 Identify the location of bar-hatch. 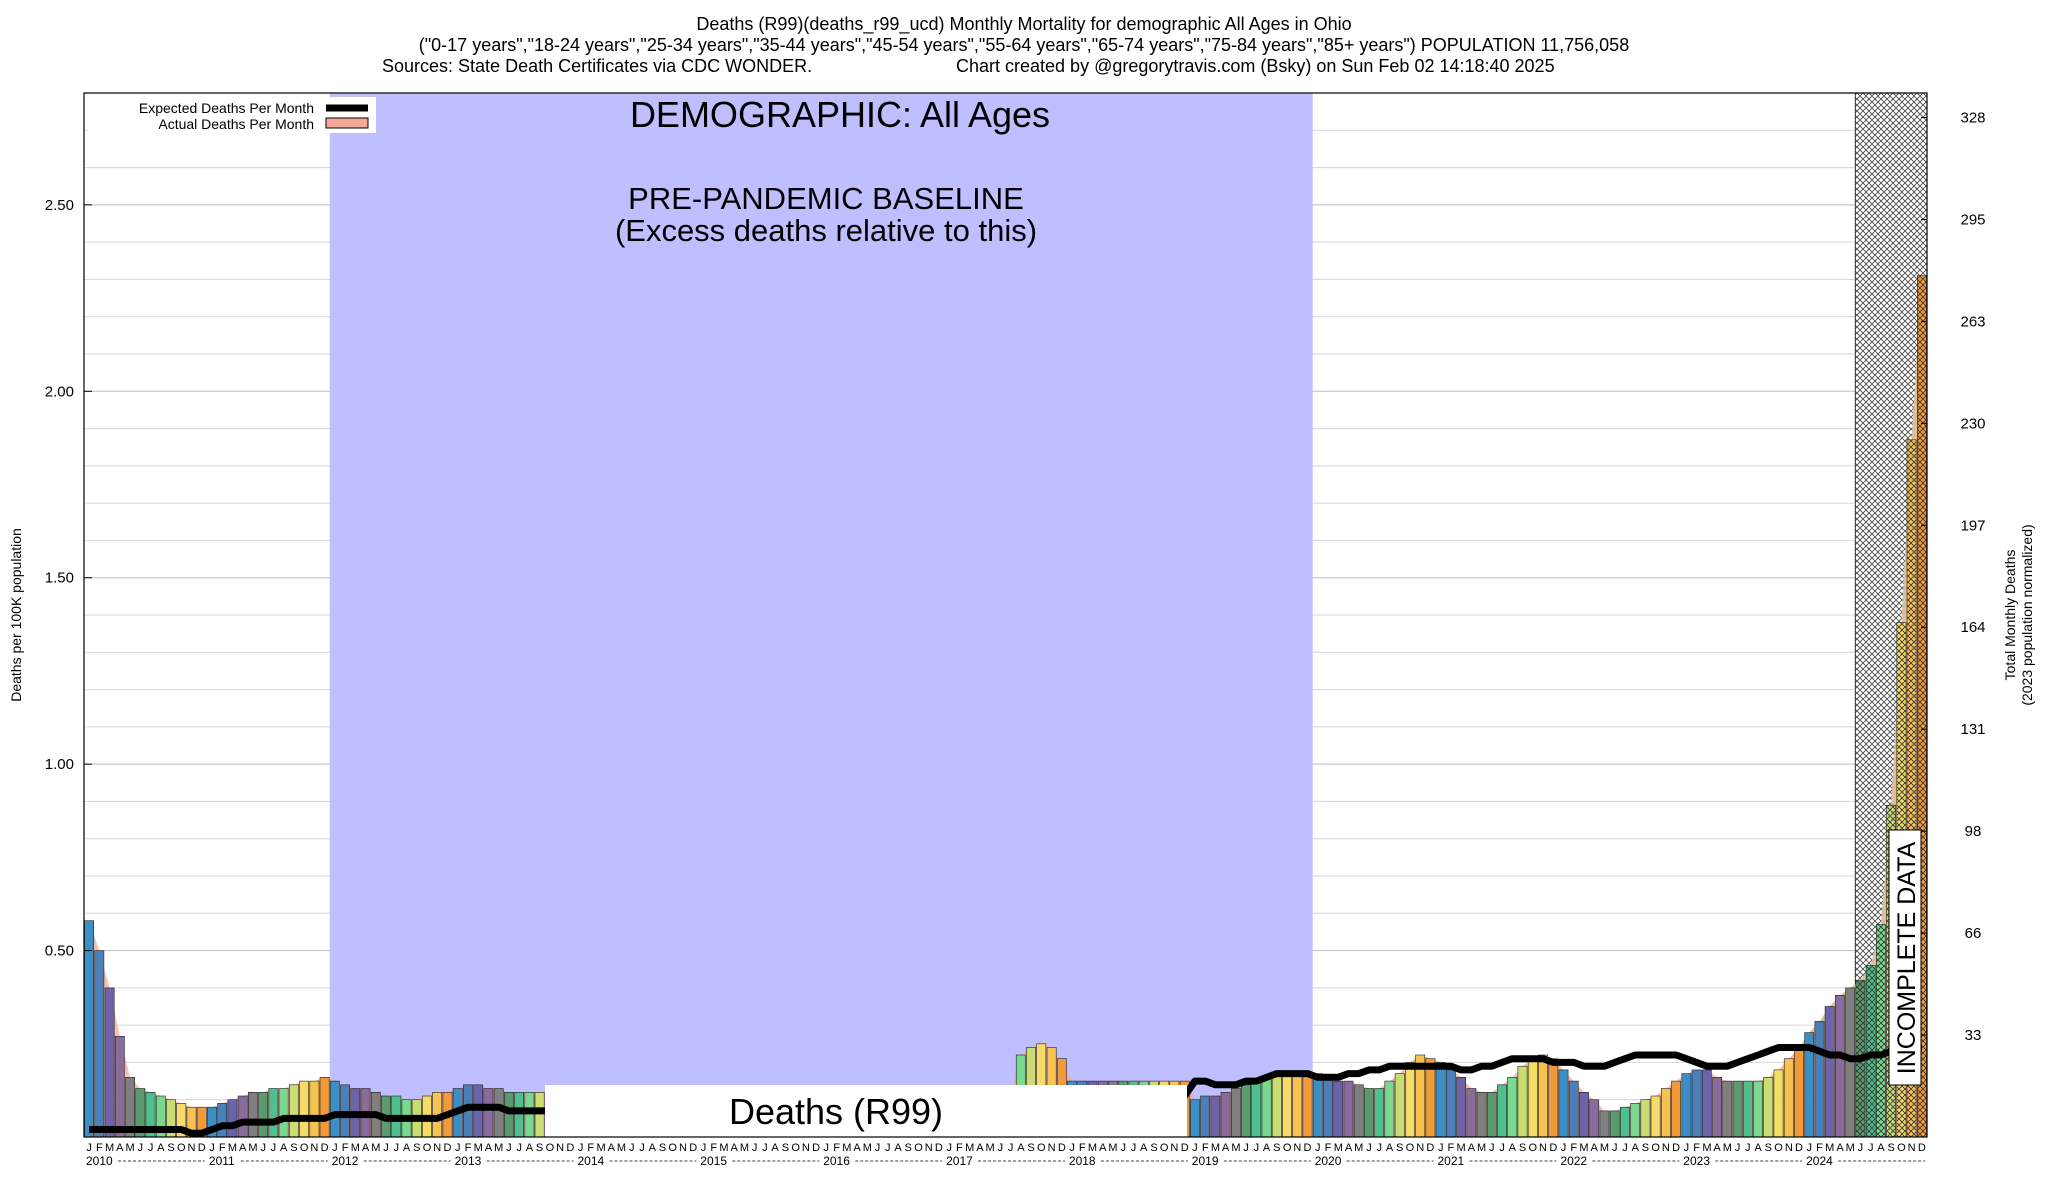
(1871, 1051).